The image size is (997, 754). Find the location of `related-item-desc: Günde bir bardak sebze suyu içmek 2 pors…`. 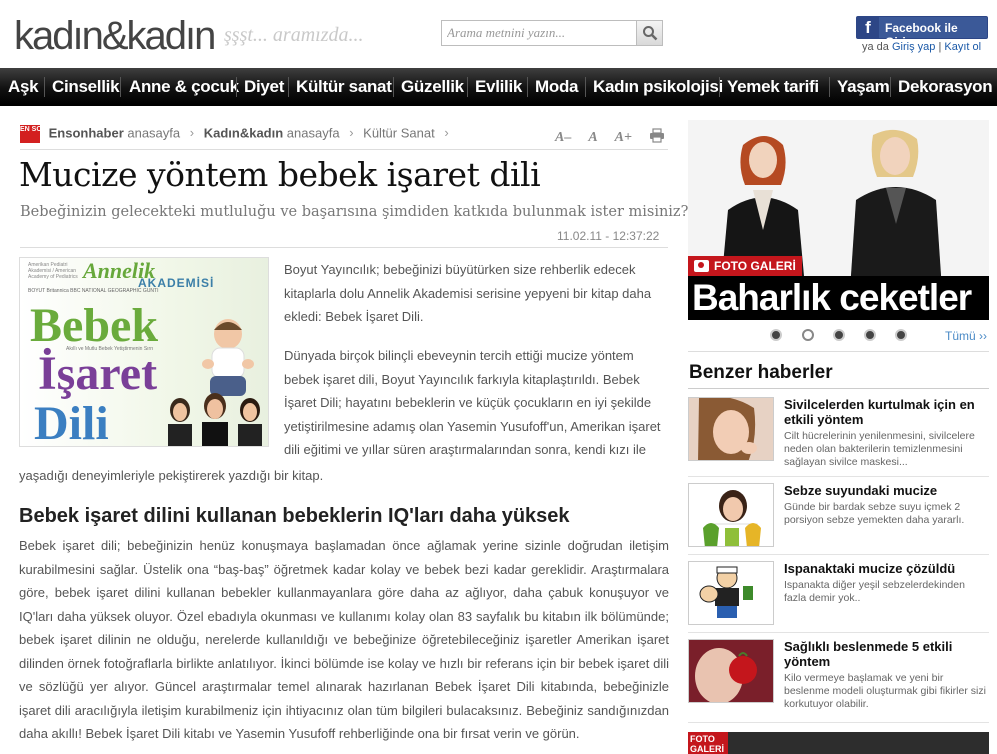

related-item-desc: Günde bir bardak sebze suyu içmek 2 pors… is located at coordinates (874, 513).